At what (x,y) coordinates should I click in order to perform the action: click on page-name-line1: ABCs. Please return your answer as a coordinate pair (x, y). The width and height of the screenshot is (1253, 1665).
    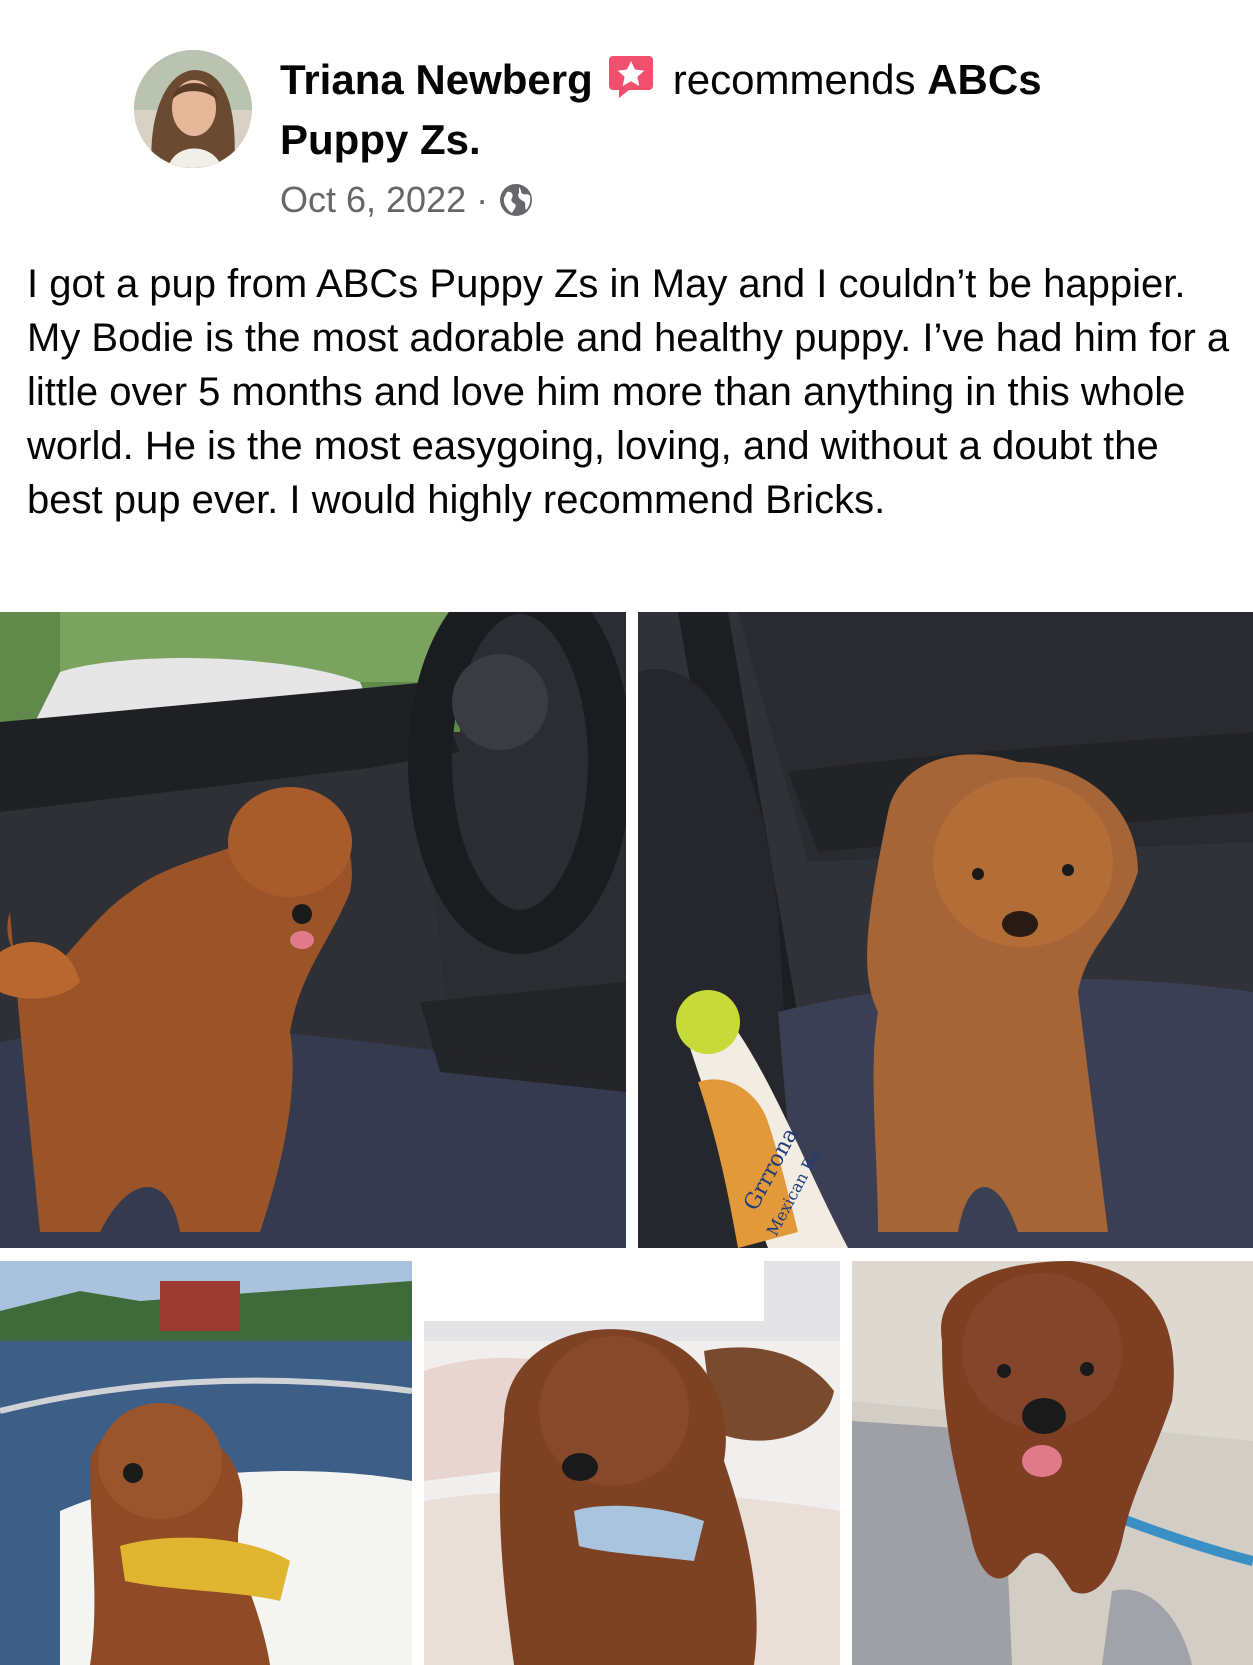
    Looking at the image, I should click on (984, 79).